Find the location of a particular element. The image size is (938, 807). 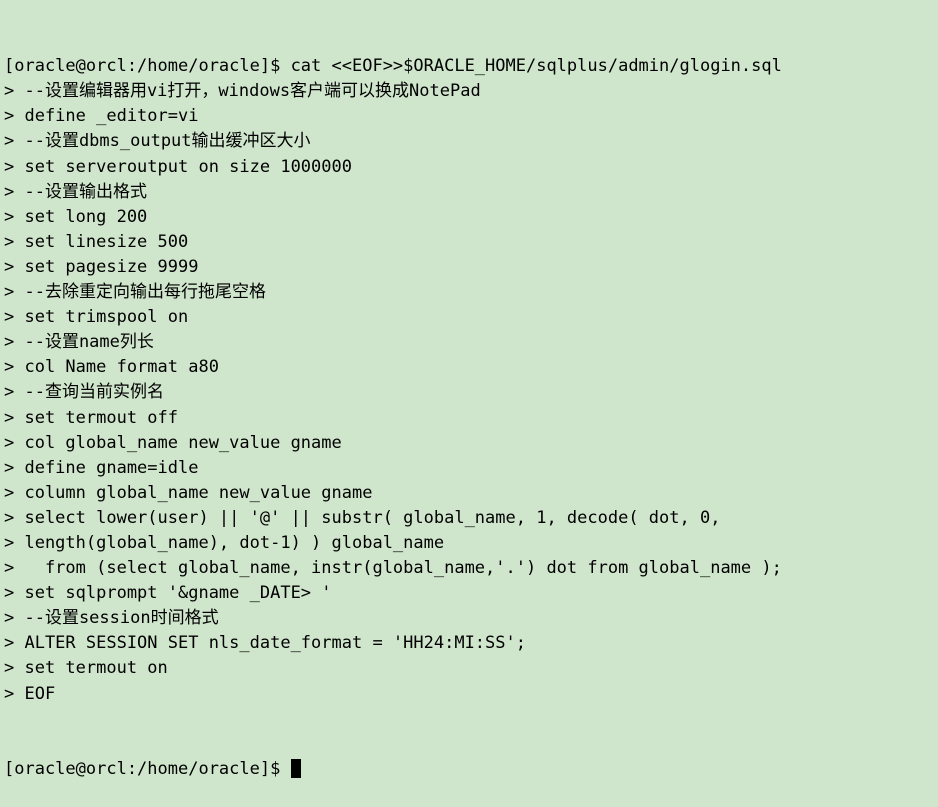

terminal-line: > --设置编辑器用vi打开，windows客户端可以换成NotePad is located at coordinates (242, 91).